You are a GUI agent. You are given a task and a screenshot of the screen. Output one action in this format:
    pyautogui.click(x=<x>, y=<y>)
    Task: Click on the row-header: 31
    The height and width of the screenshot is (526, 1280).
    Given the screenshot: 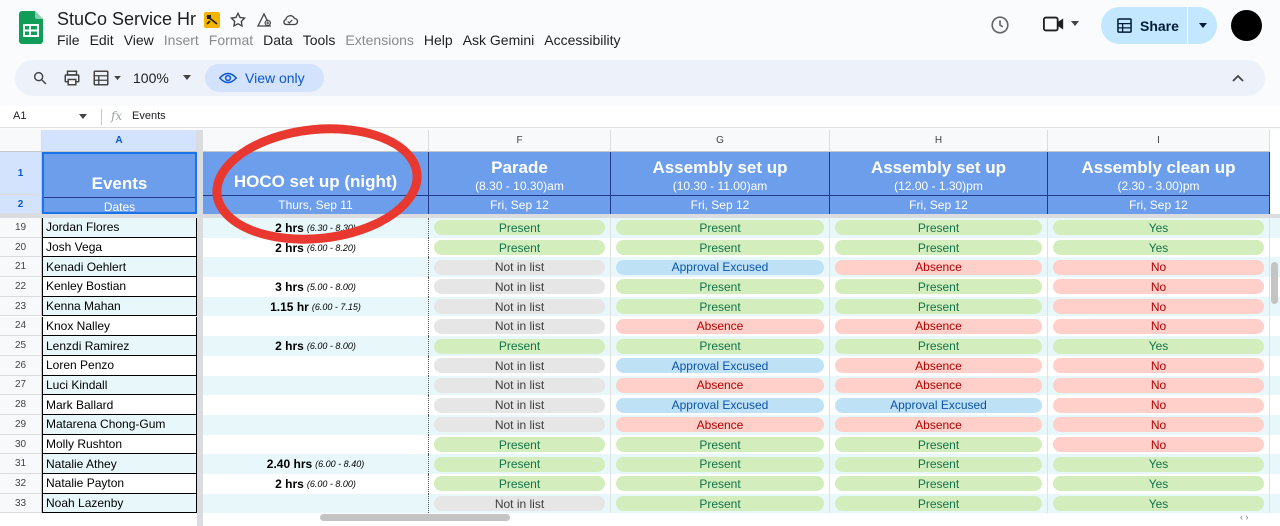 What is the action you would take?
    pyautogui.click(x=21, y=464)
    